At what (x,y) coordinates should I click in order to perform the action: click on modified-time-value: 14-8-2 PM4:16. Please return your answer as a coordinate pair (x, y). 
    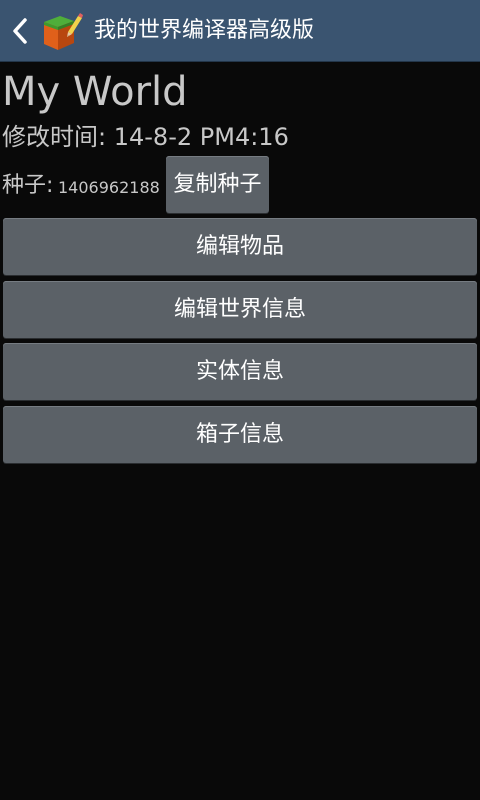
    Looking at the image, I should click on (201, 137).